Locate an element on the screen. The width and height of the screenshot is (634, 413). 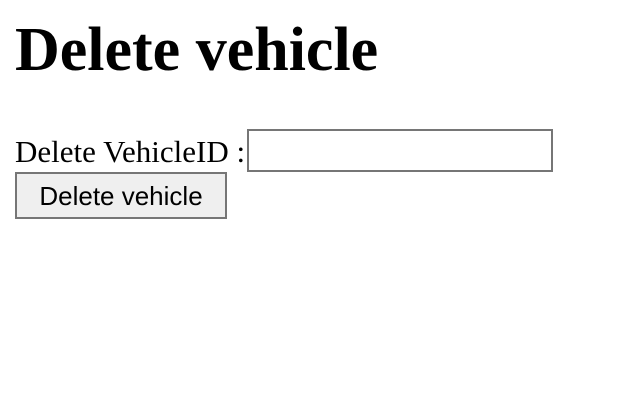
vehicle-id-input is located at coordinates (400, 150).